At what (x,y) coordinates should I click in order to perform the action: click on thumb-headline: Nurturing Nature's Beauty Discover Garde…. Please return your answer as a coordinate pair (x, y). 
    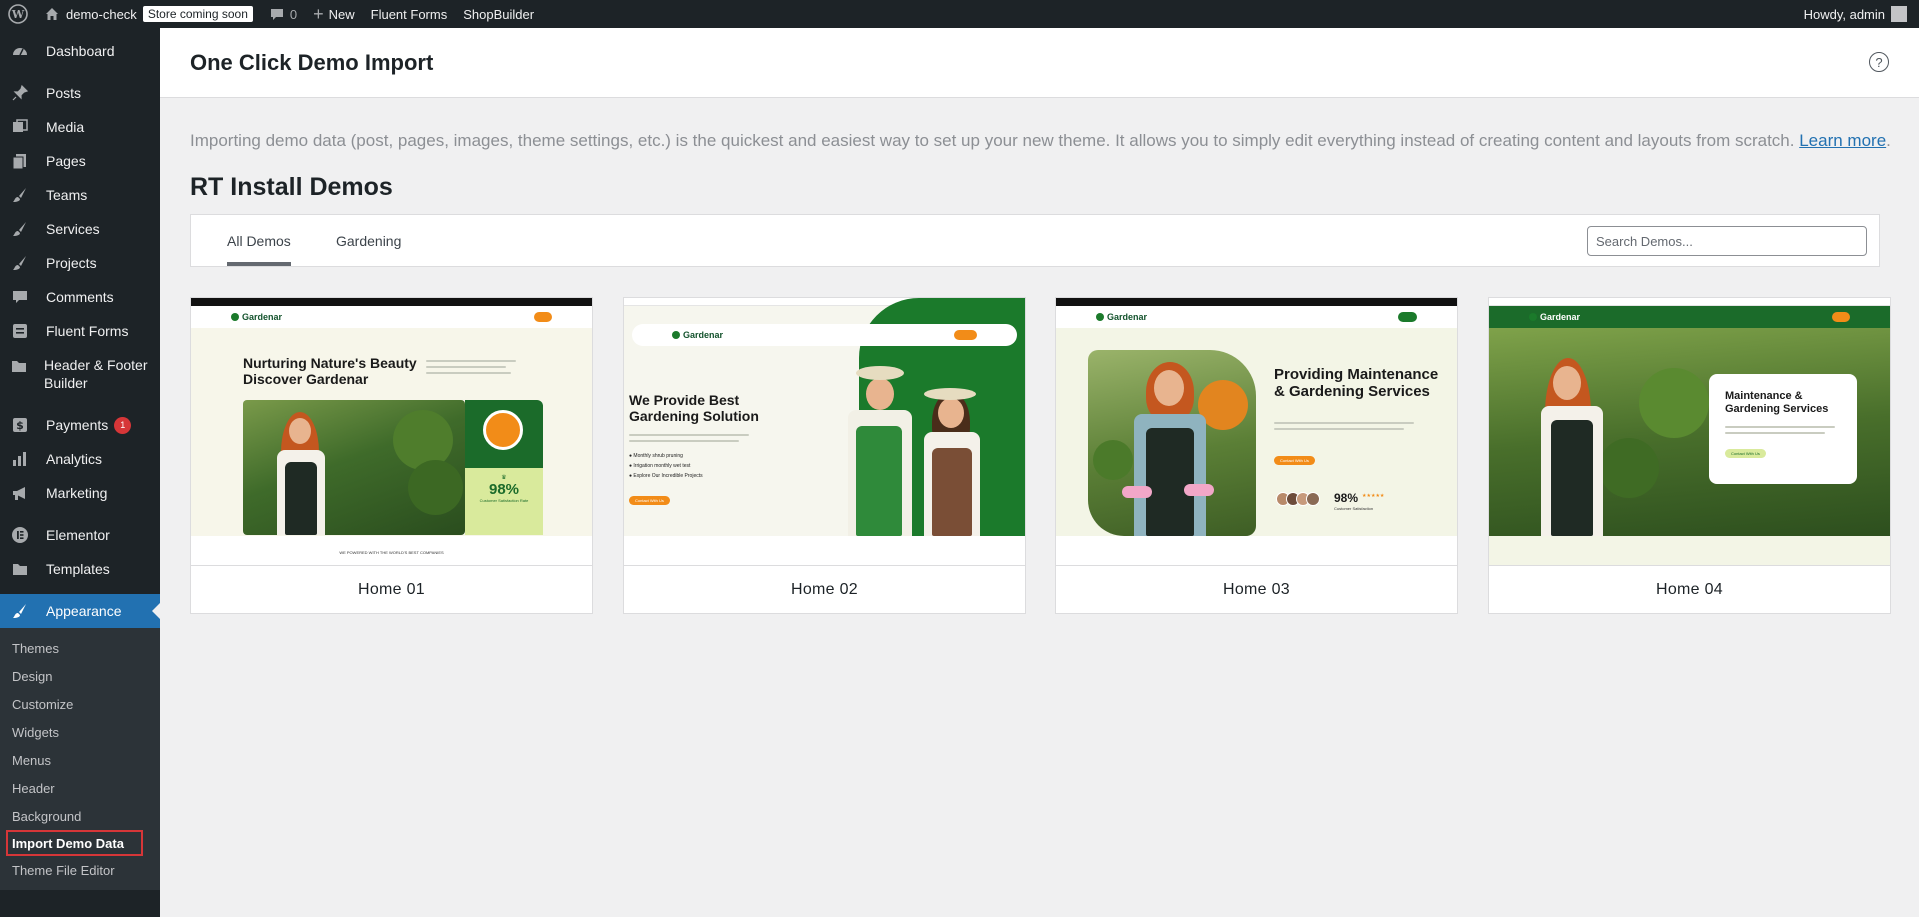
    Looking at the image, I should click on (330, 371).